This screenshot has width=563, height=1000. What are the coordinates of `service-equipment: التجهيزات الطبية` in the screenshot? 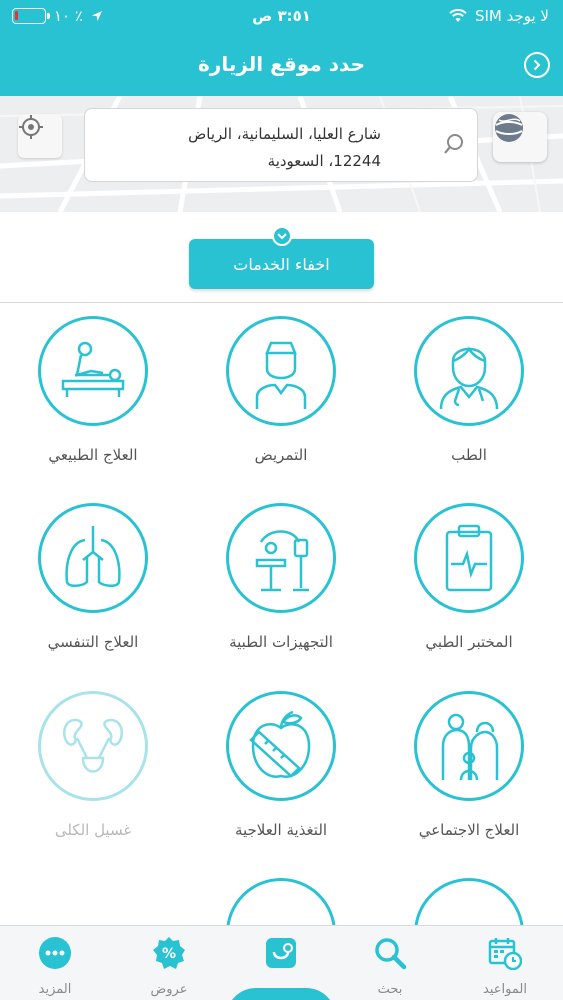 It's located at (281, 577).